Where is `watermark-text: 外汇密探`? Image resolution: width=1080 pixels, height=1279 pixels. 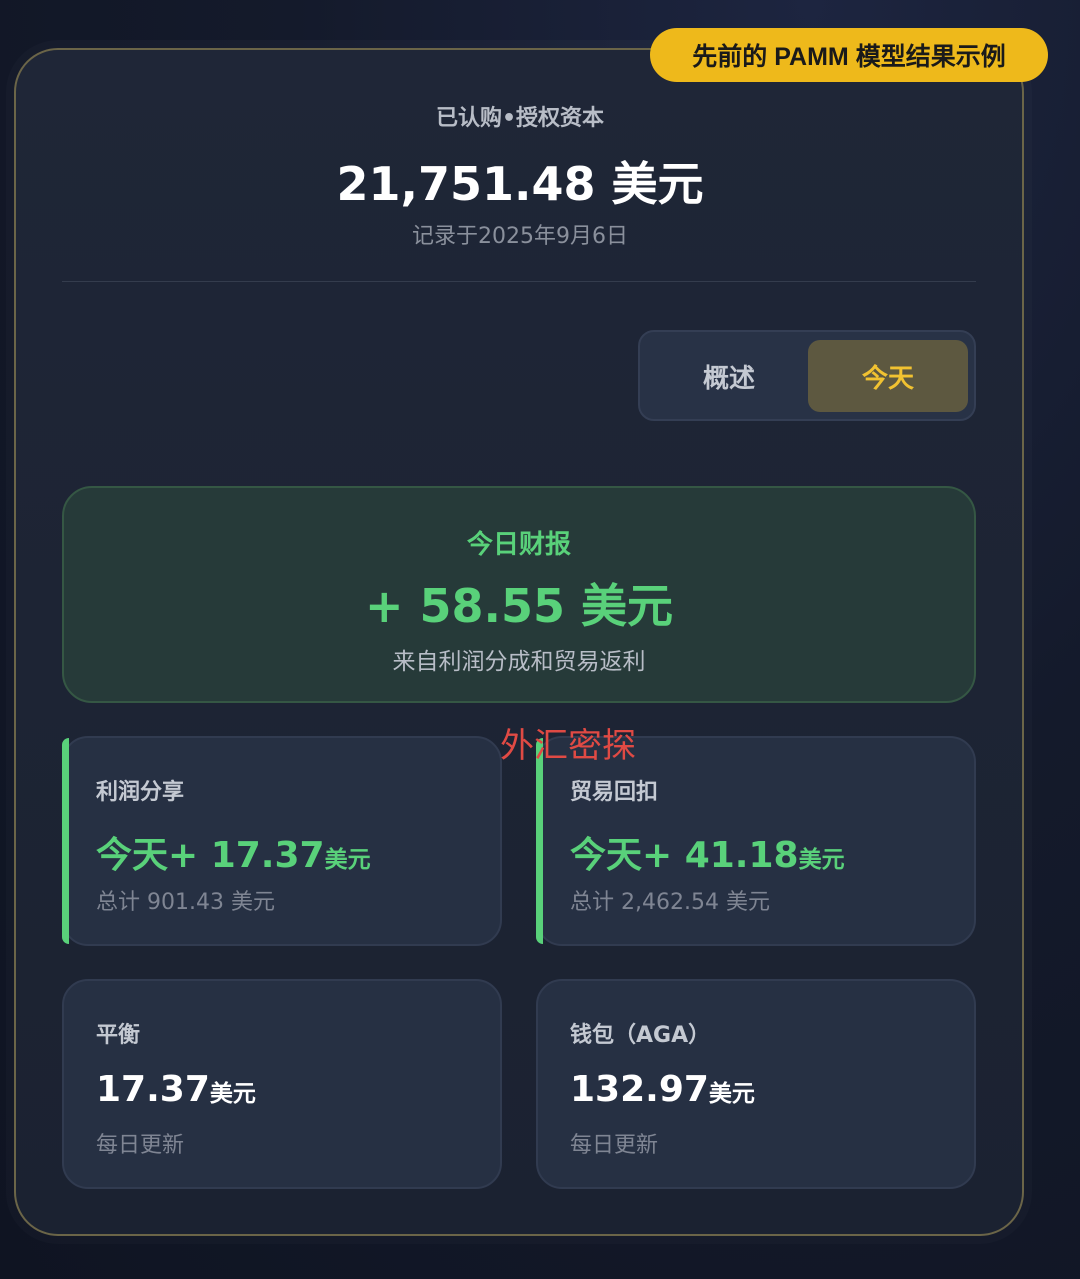
watermark-text: 外汇密探 is located at coordinates (568, 746).